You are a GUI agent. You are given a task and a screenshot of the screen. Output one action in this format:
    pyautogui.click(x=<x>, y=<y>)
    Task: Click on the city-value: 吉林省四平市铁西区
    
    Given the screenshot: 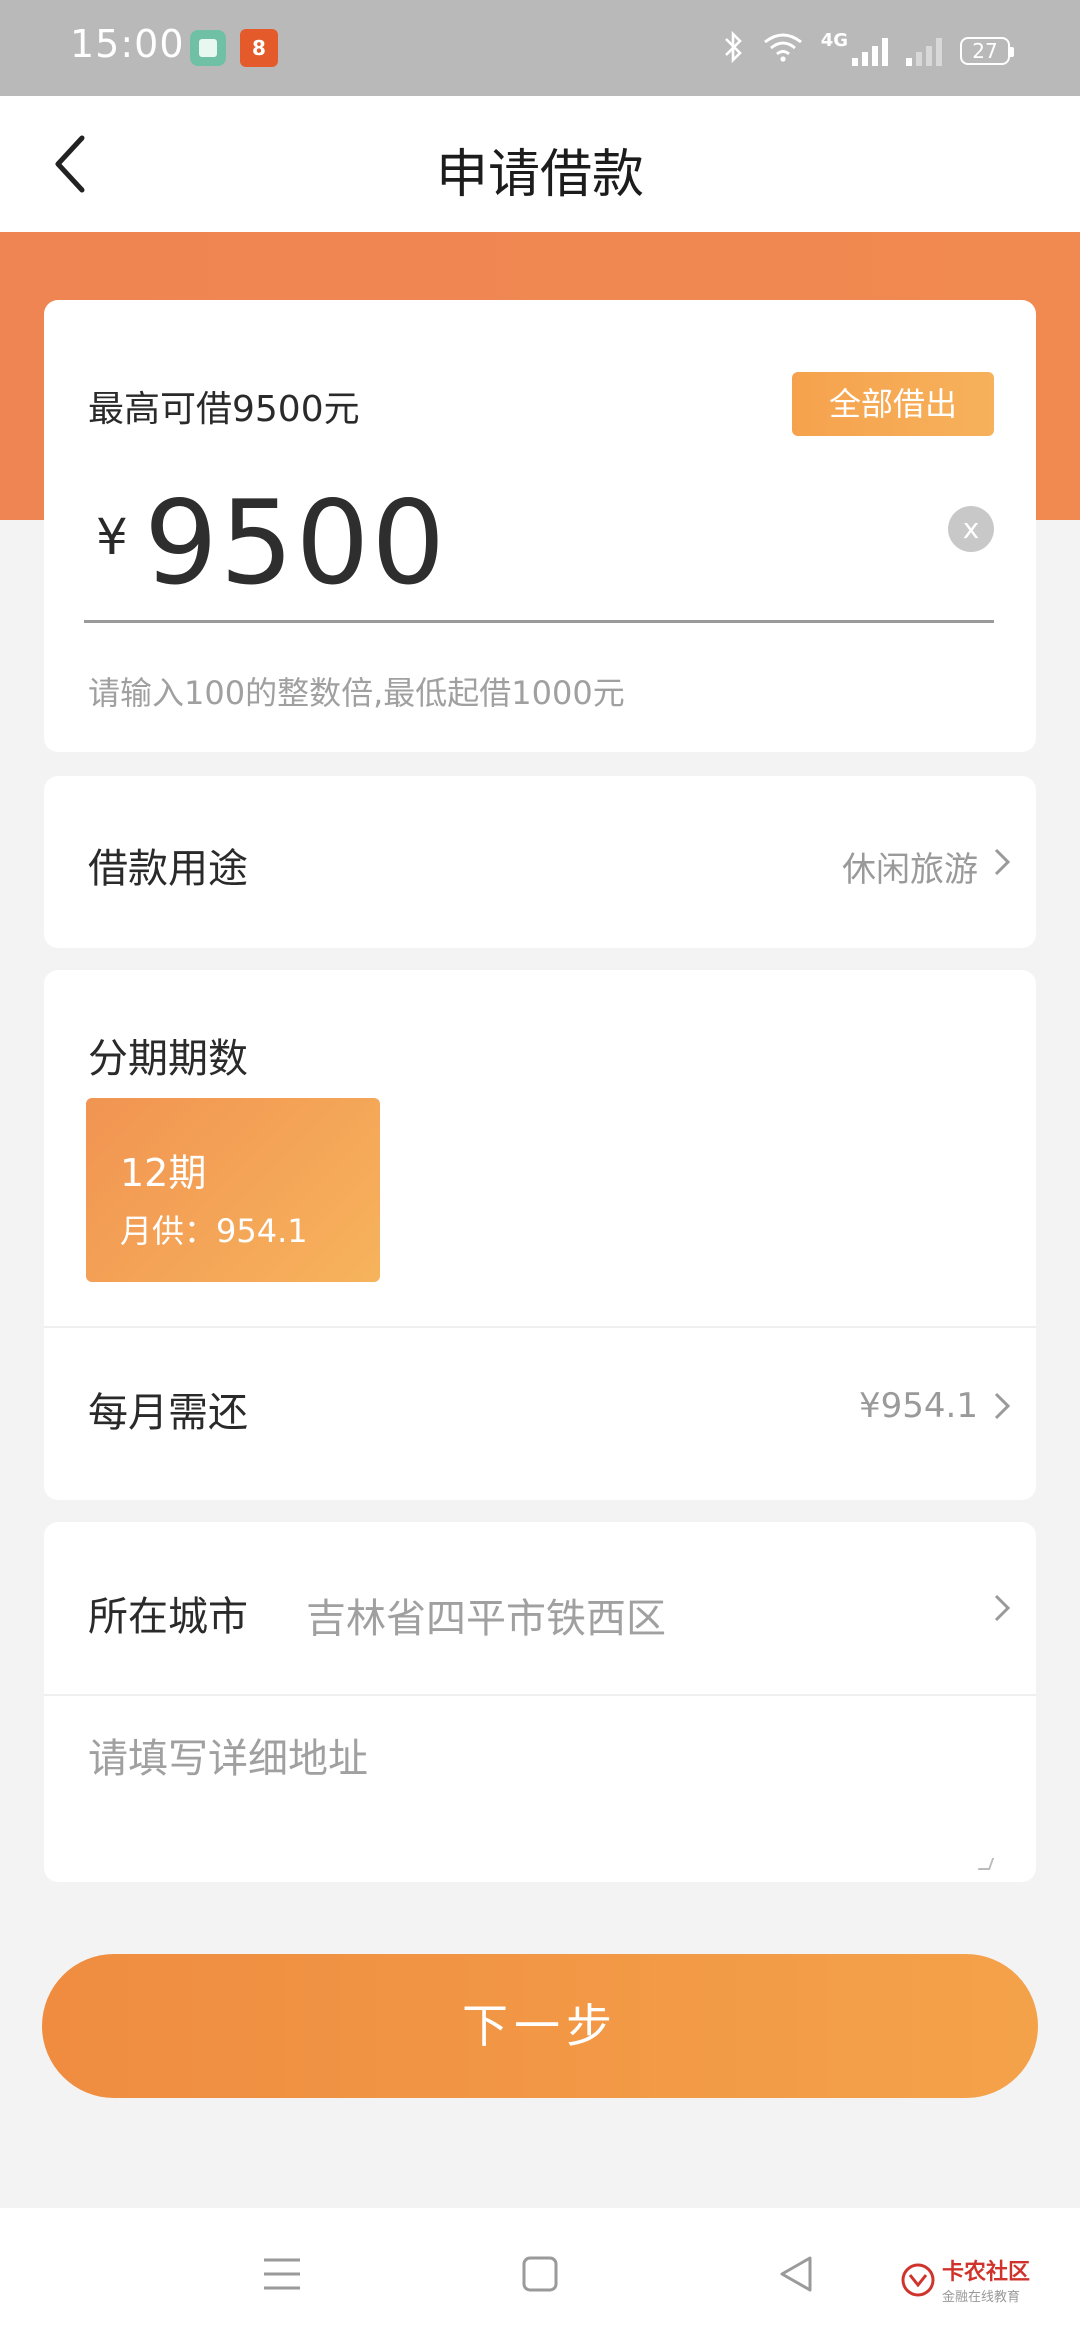 What is the action you would take?
    pyautogui.click(x=486, y=1619)
    